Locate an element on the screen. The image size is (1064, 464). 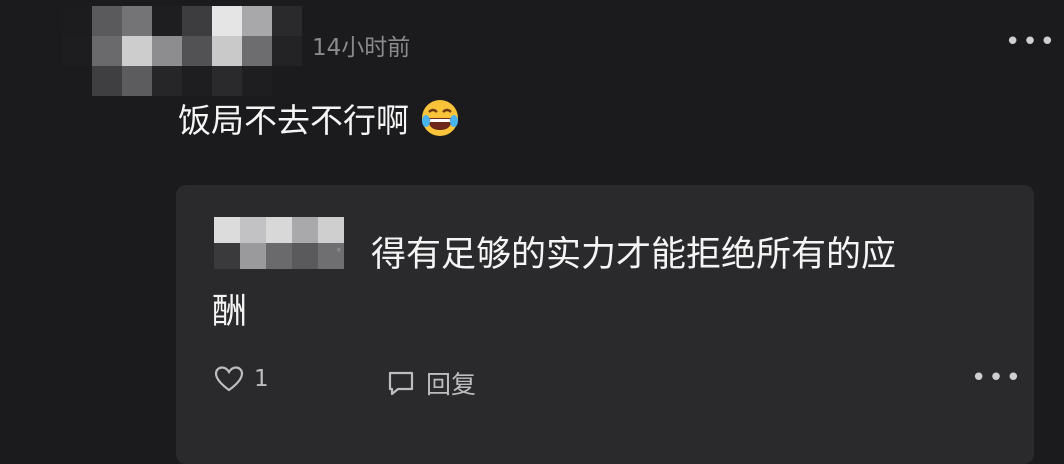
comment-body: 饭局不去不行啊 is located at coordinates (319, 118).